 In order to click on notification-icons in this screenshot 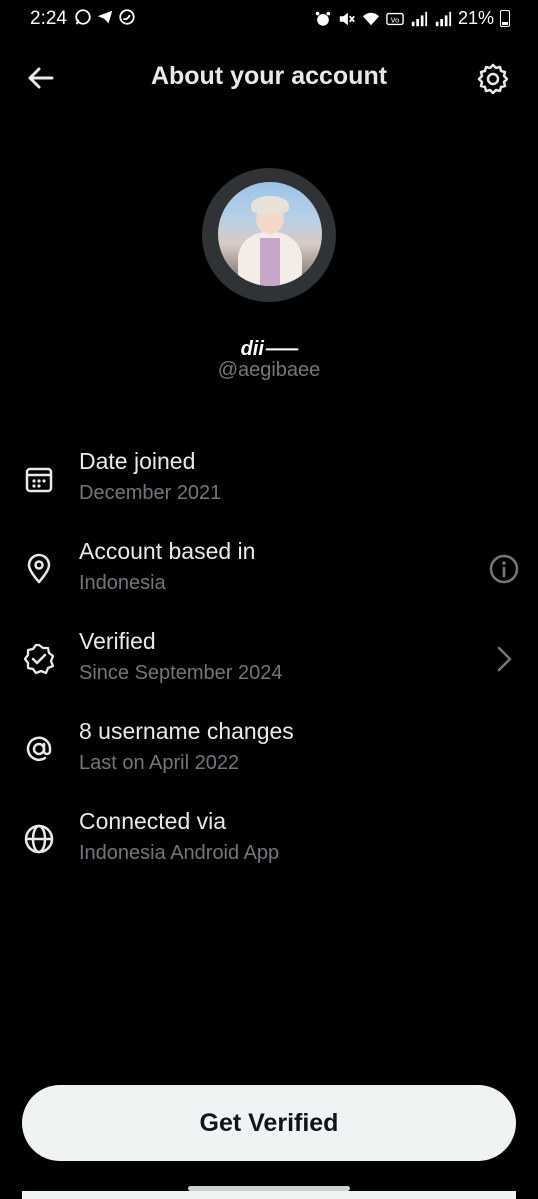, I will do `click(105, 17)`.